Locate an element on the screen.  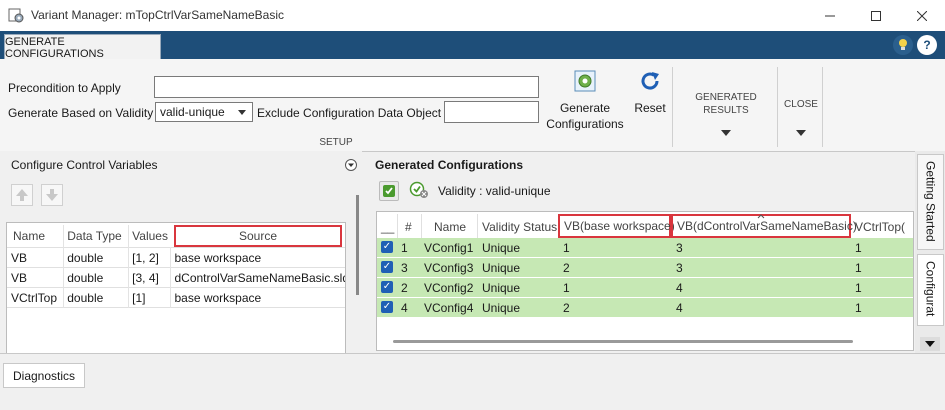
tab-configurations: Configurat is located at coordinates (930, 290).